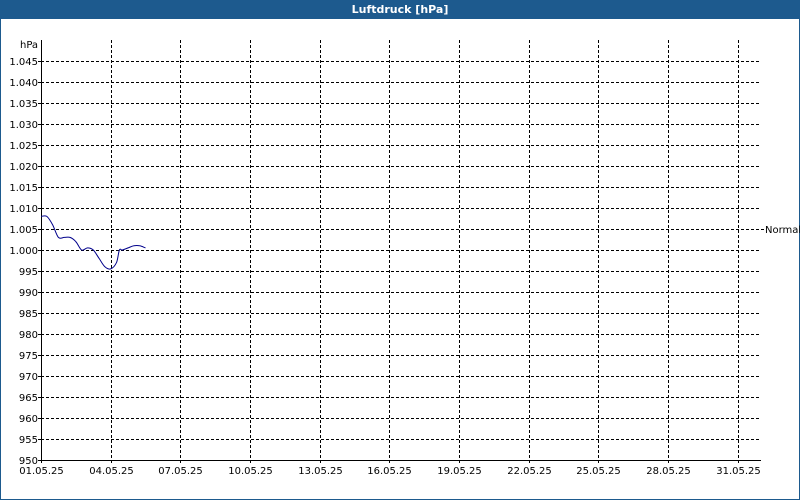 This screenshot has height=500, width=800. Describe the element at coordinates (41, 471) in the screenshot. I see `x-tick-label: 01.05.25` at that location.